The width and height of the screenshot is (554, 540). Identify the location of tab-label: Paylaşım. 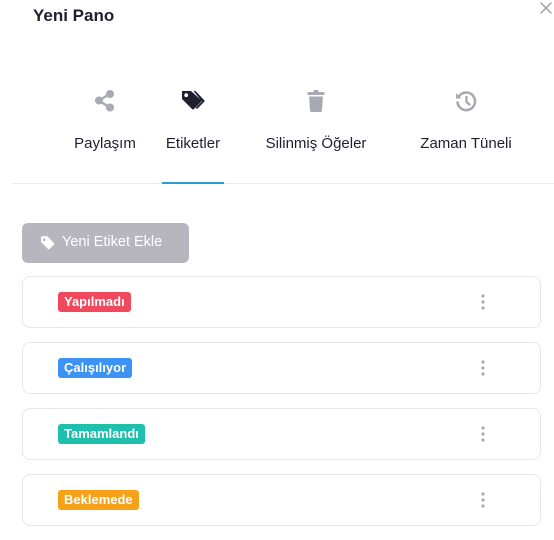
(105, 143).